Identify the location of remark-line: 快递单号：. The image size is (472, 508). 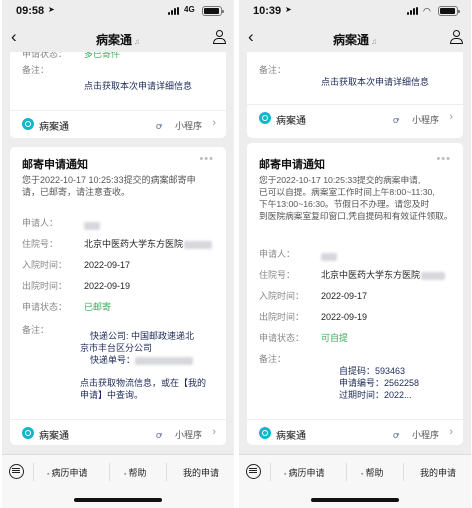
(137, 360).